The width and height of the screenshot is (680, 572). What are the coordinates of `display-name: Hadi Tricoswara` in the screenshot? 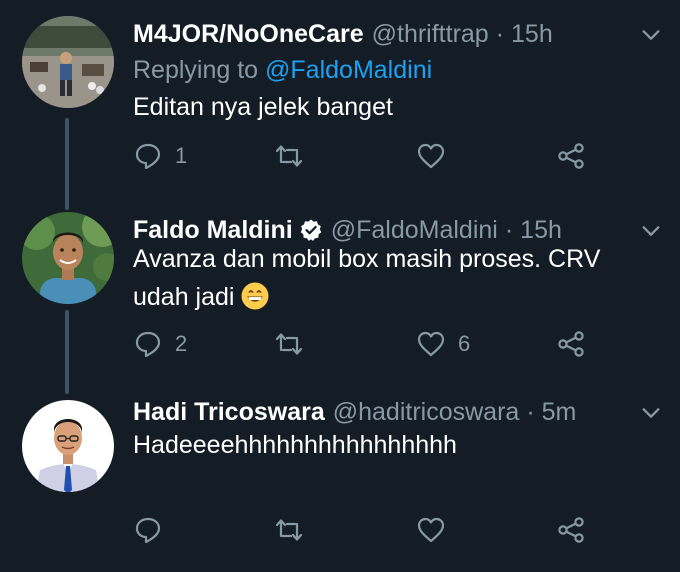 It's located at (229, 412).